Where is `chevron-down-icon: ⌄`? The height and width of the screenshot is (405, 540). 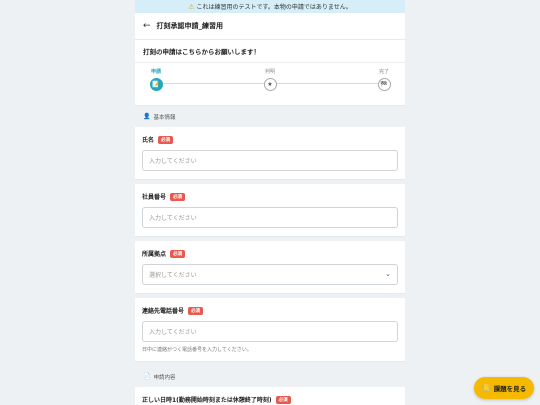
chevron-down-icon: ⌄ is located at coordinates (388, 274).